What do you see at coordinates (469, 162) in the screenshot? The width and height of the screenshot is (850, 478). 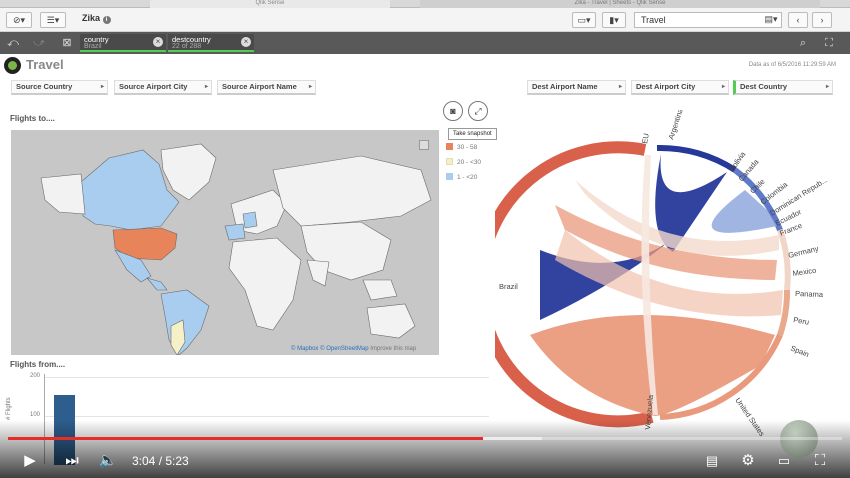 I see `legend-label: 20 - <30` at bounding box center [469, 162].